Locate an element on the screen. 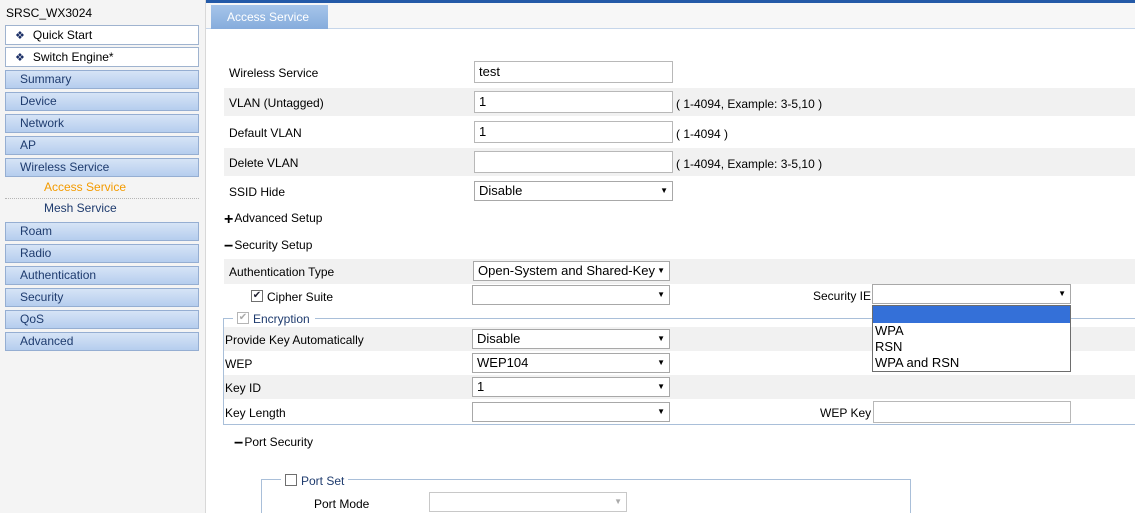 The image size is (1135, 513). cipher-suite-select: ▼ is located at coordinates (571, 295).